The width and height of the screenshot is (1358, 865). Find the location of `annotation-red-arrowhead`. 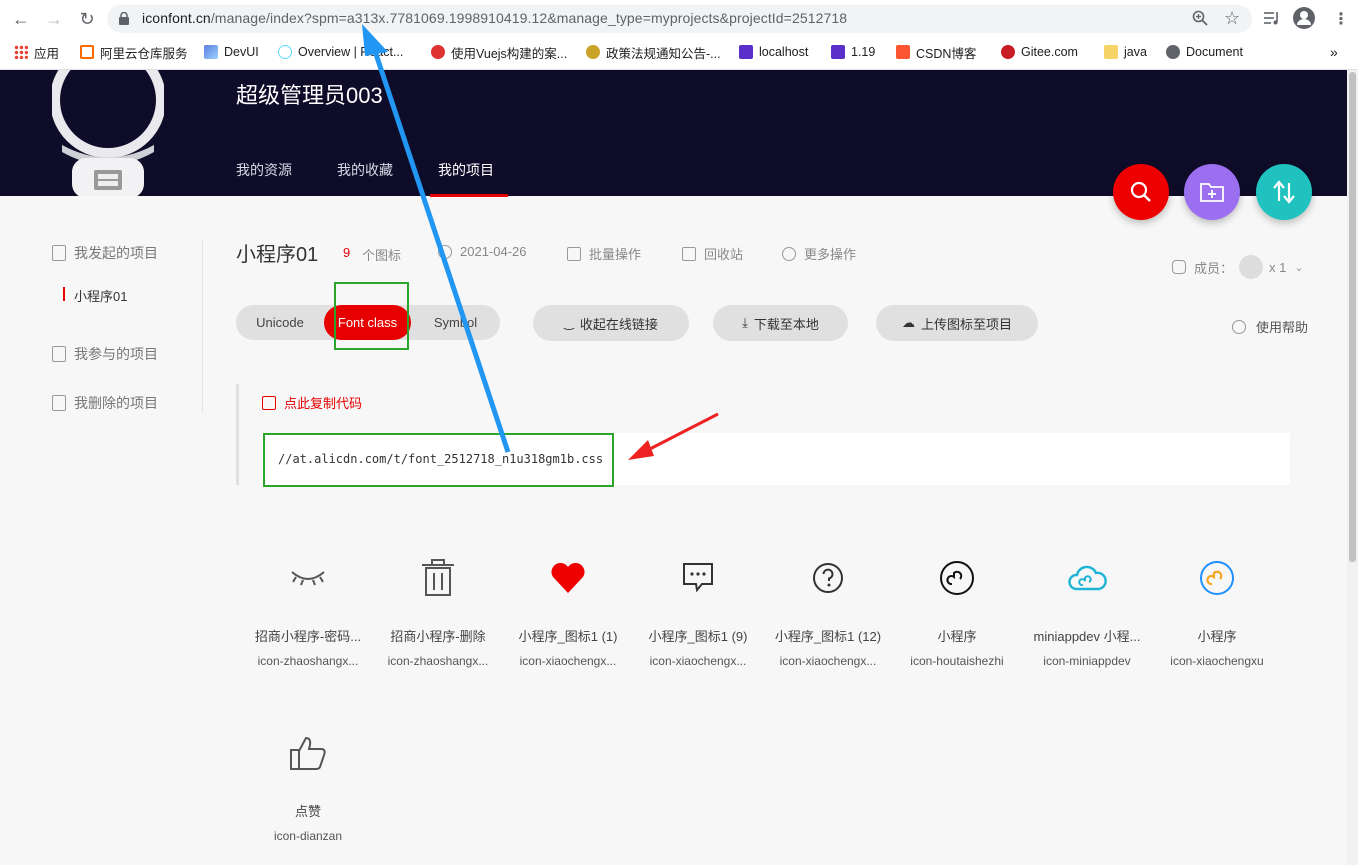

annotation-red-arrowhead is located at coordinates (641, 450).